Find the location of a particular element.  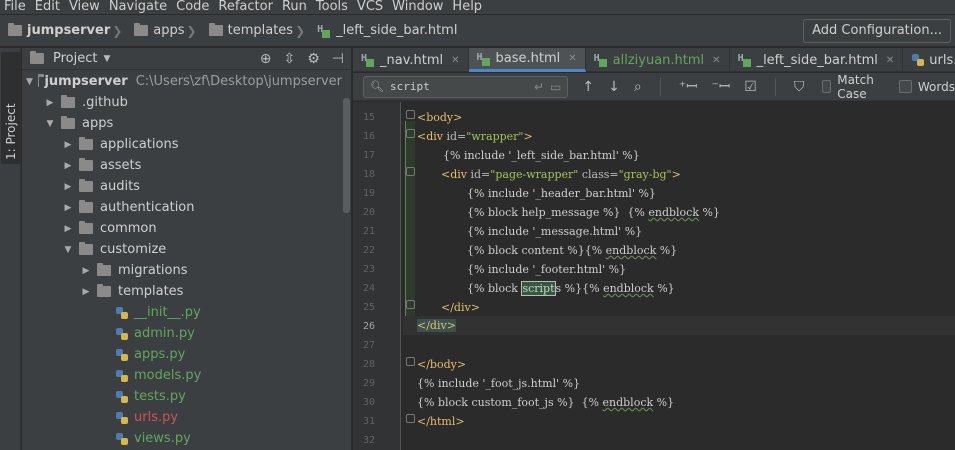

breadcrumb-apps: apps ❯ is located at coordinates (168, 30).